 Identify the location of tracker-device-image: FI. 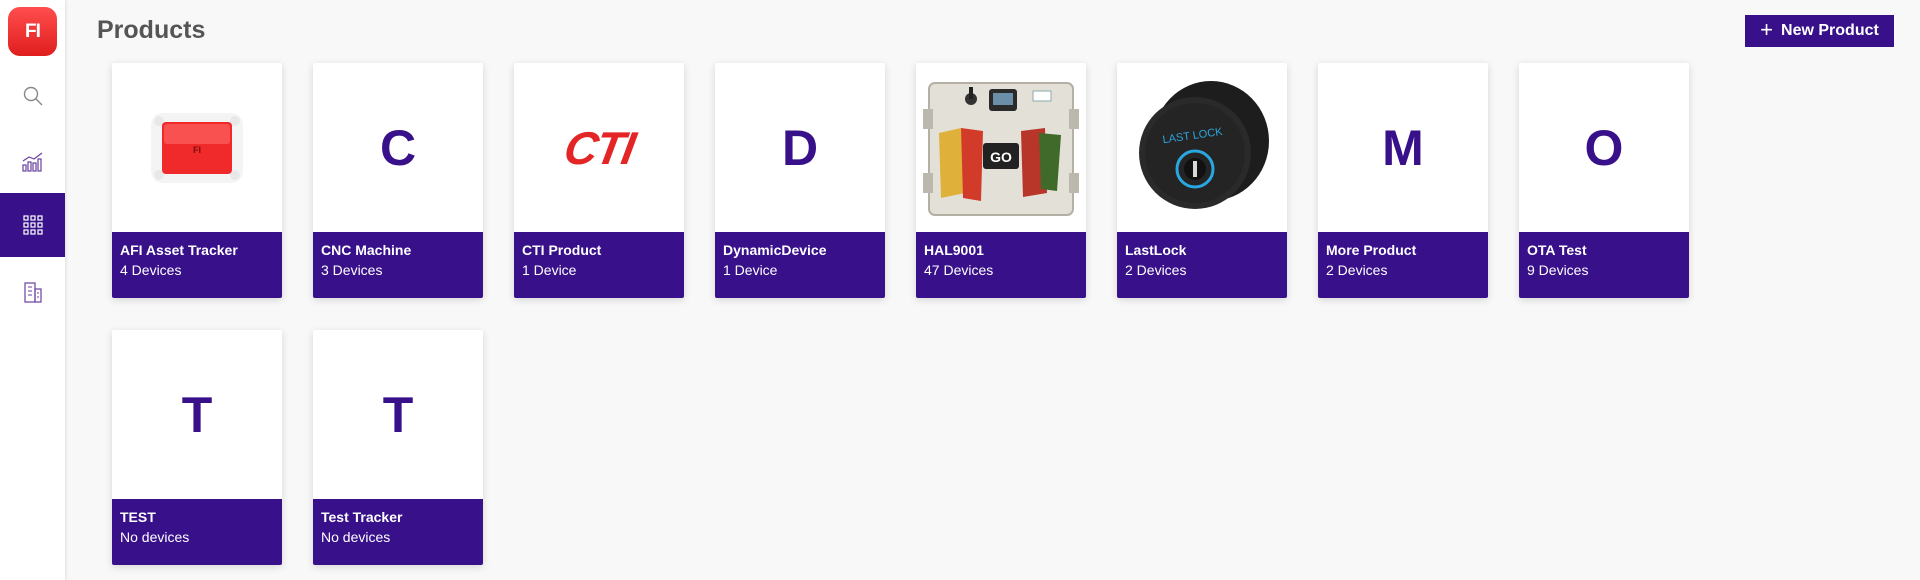
(197, 147).